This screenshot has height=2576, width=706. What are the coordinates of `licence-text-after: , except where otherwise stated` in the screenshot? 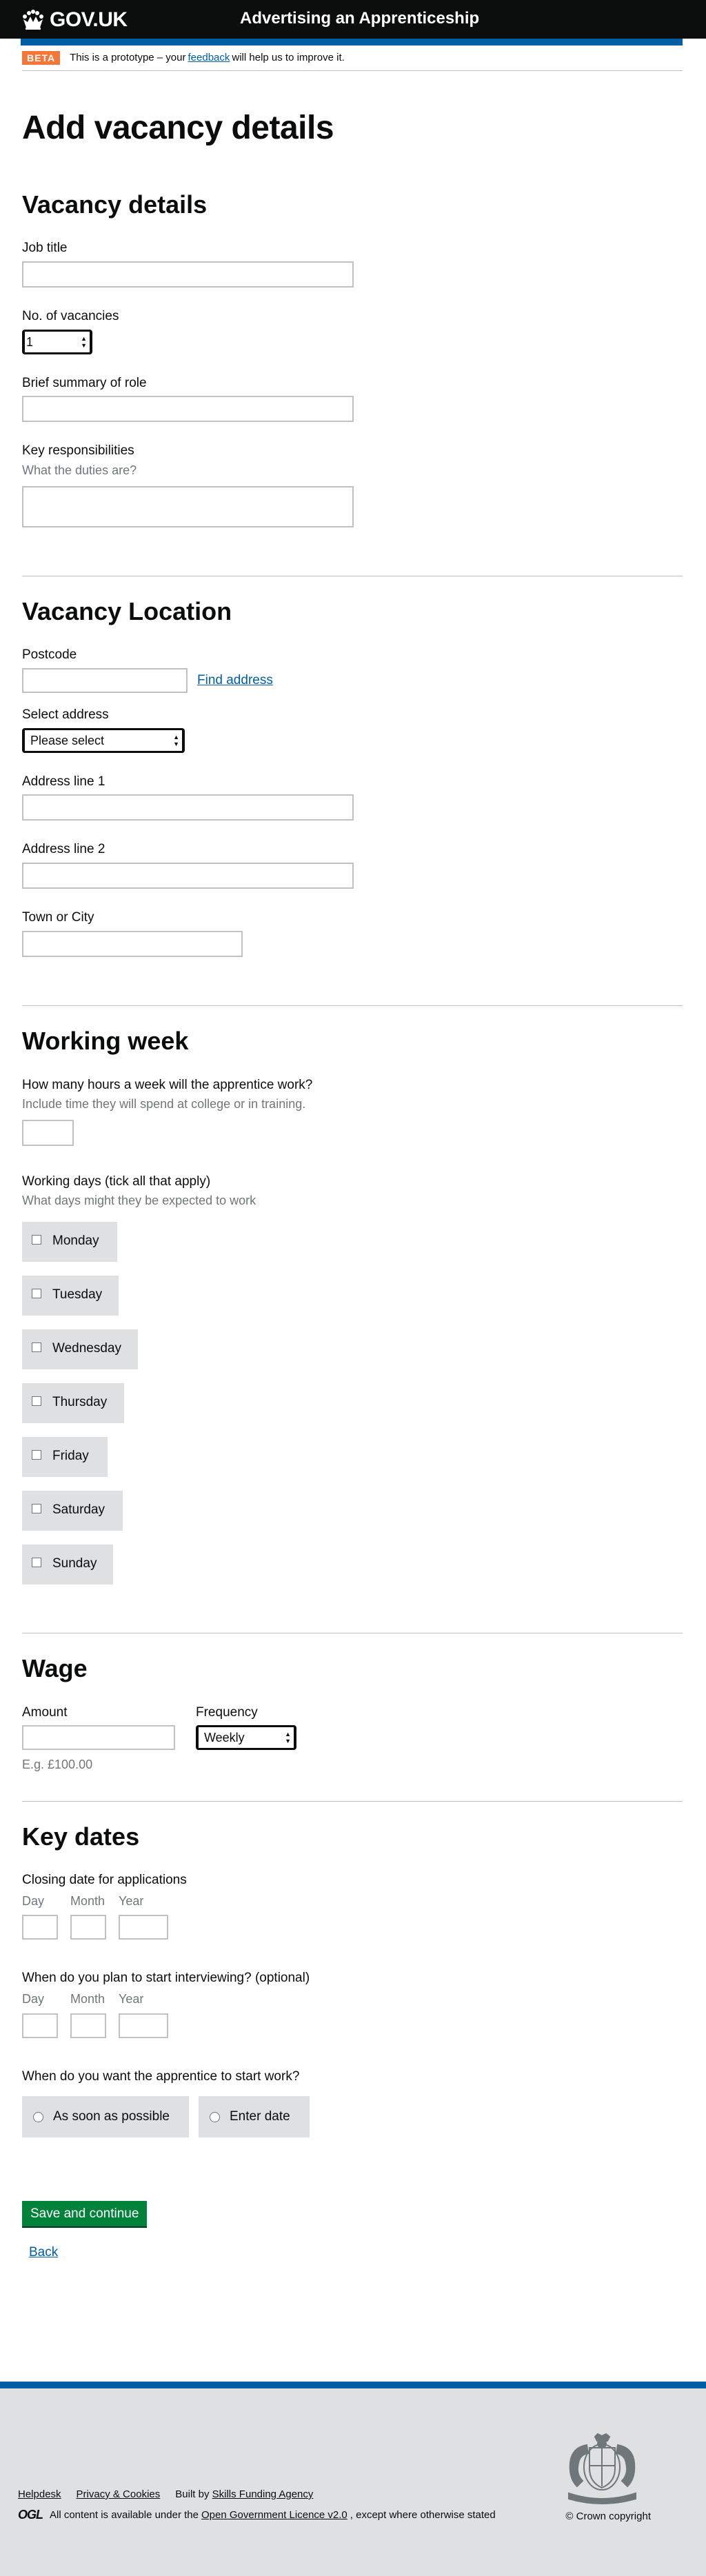 It's located at (423, 2514).